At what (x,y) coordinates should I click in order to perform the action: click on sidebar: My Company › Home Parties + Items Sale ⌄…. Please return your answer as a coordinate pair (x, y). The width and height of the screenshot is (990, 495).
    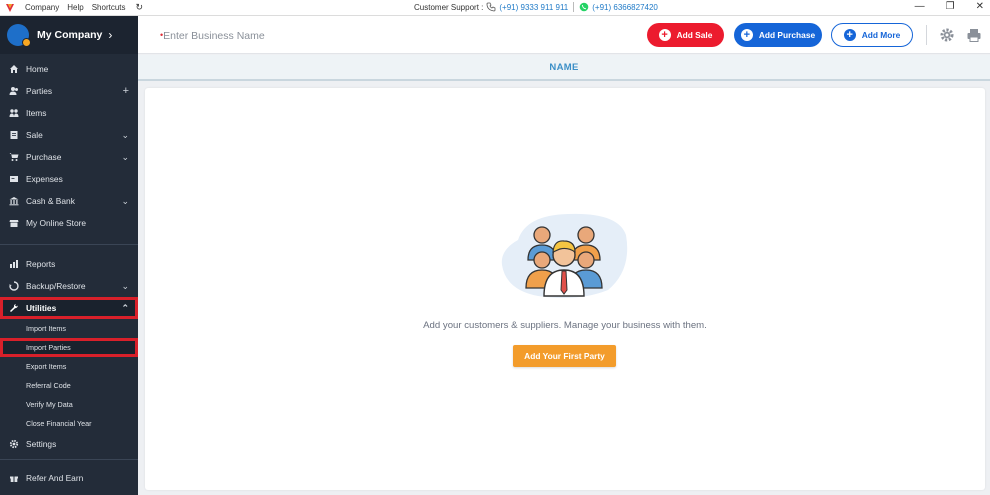
    Looking at the image, I should click on (69, 255).